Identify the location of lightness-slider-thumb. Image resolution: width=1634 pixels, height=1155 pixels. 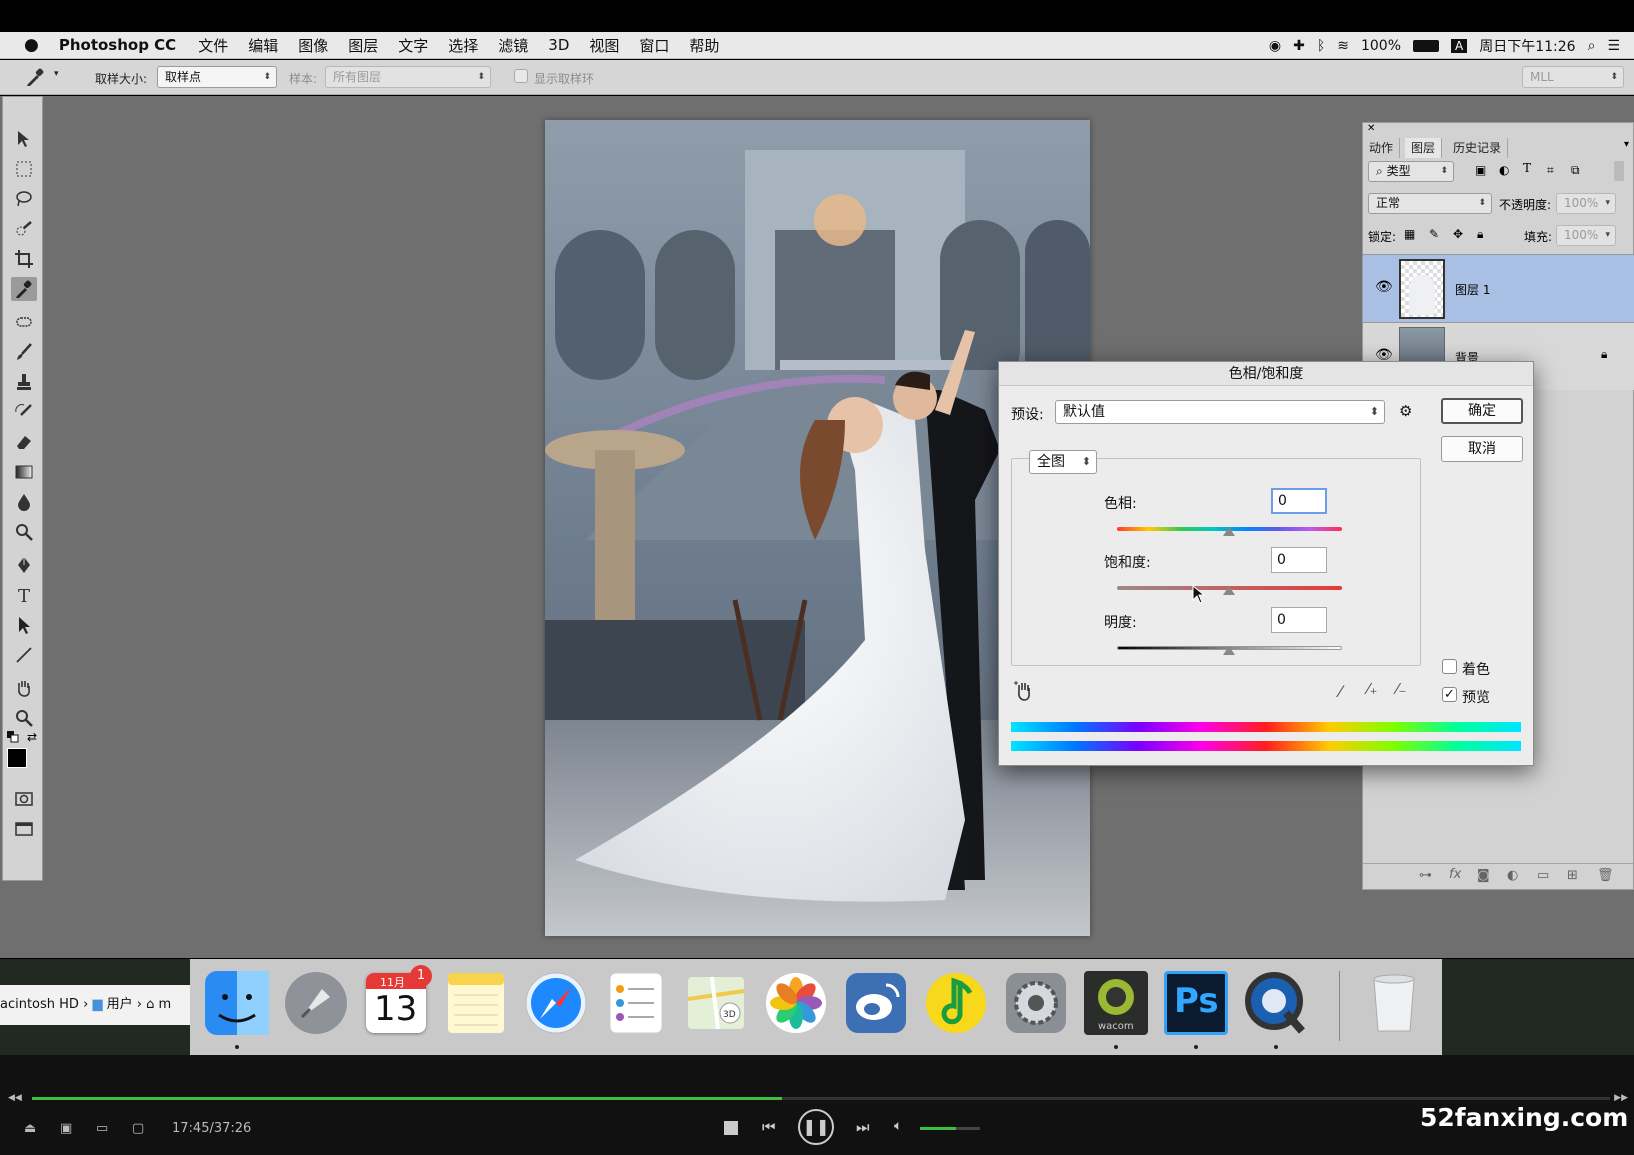
(1229, 650).